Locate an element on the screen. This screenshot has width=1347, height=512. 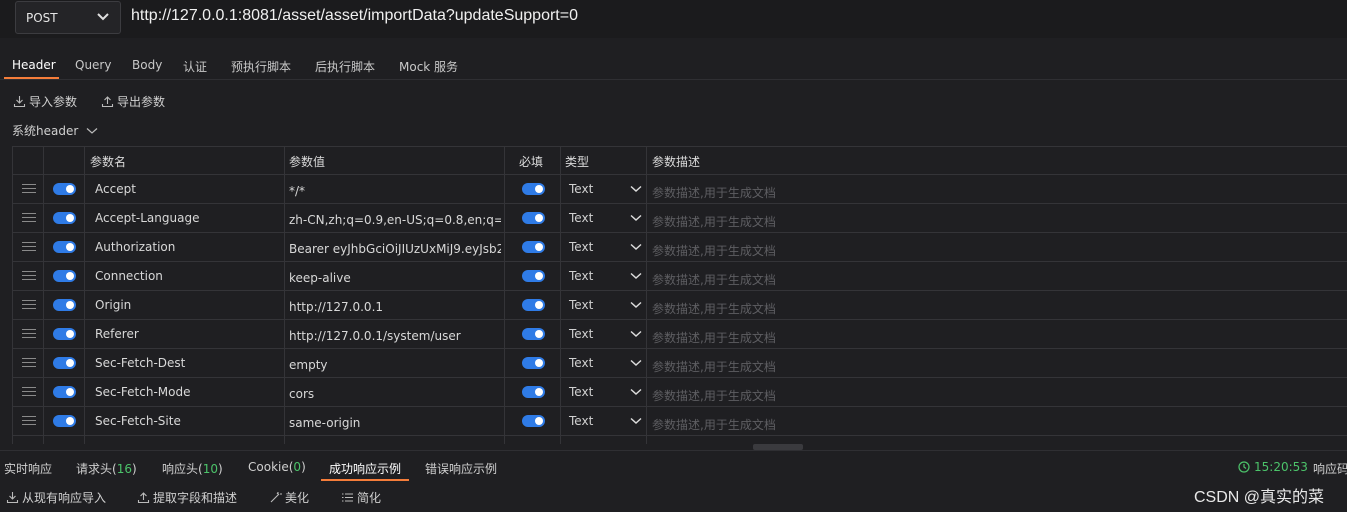
tab-cookie: Cookie(0) is located at coordinates (277, 467).